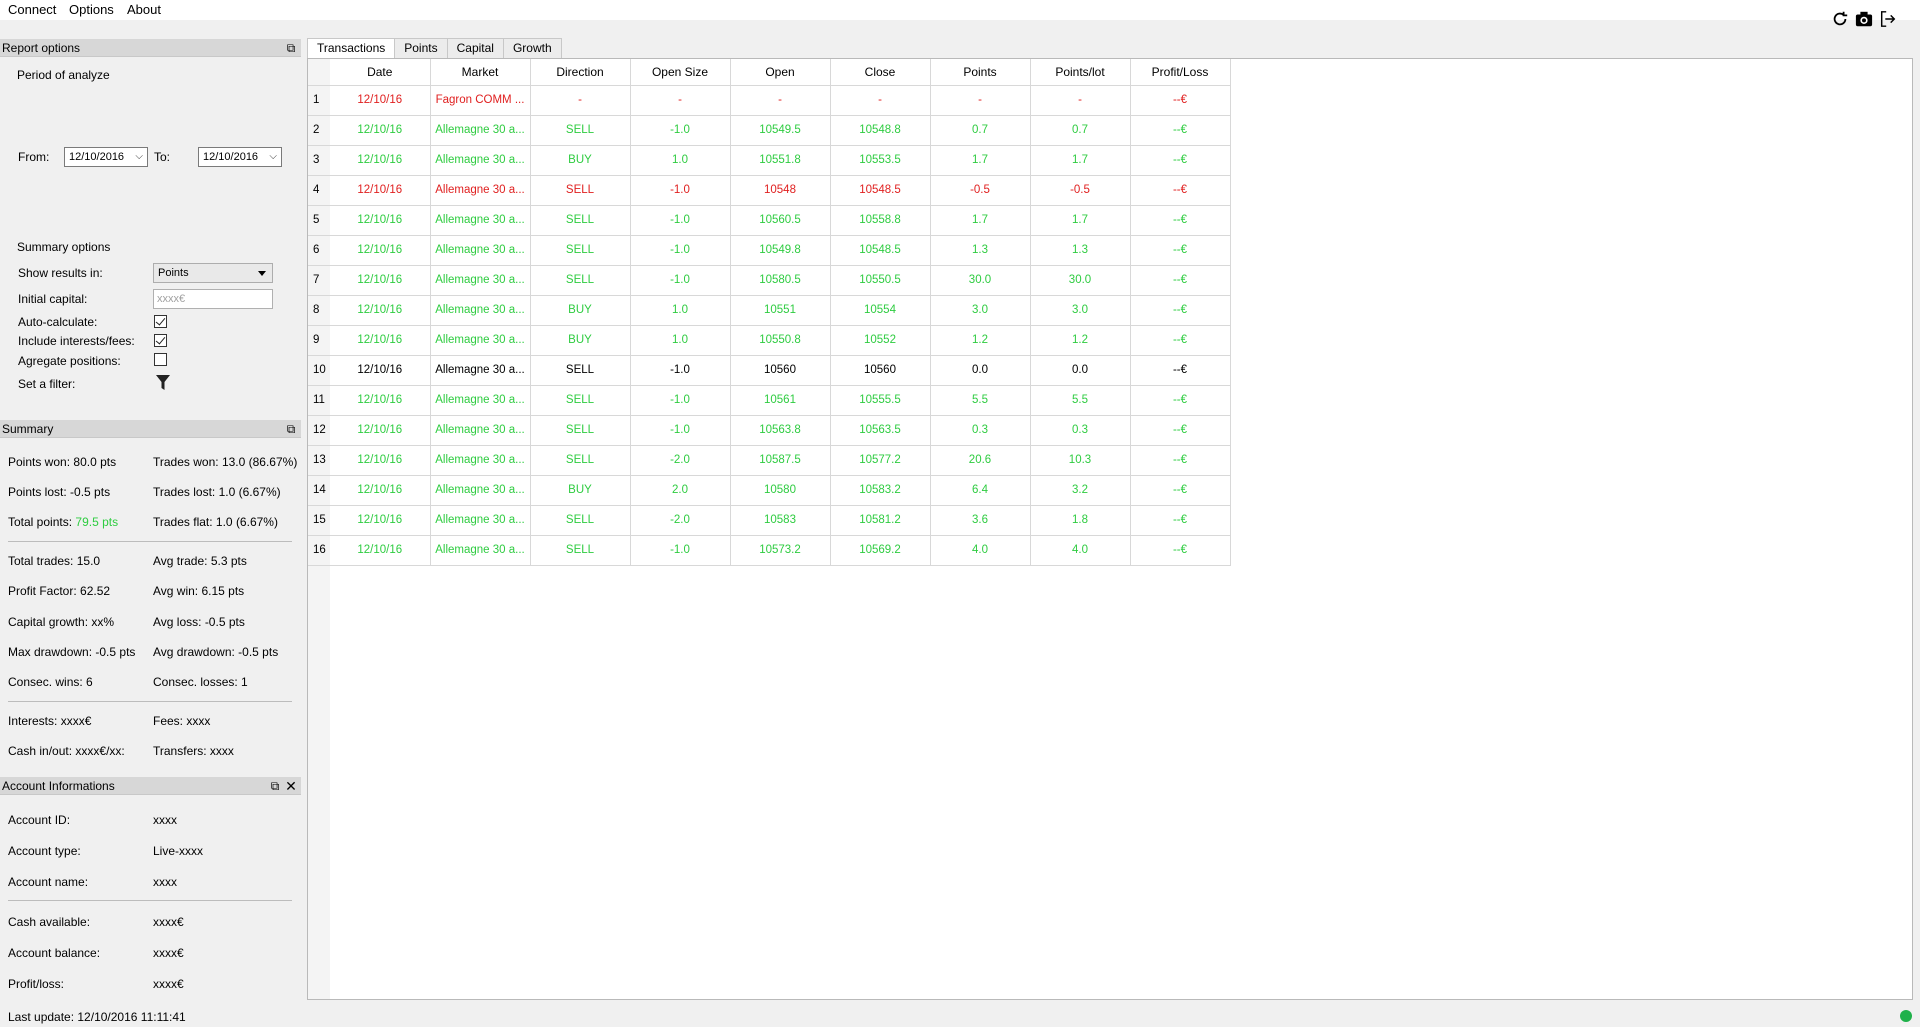  What do you see at coordinates (144, 9) in the screenshot?
I see `menu-about: About` at bounding box center [144, 9].